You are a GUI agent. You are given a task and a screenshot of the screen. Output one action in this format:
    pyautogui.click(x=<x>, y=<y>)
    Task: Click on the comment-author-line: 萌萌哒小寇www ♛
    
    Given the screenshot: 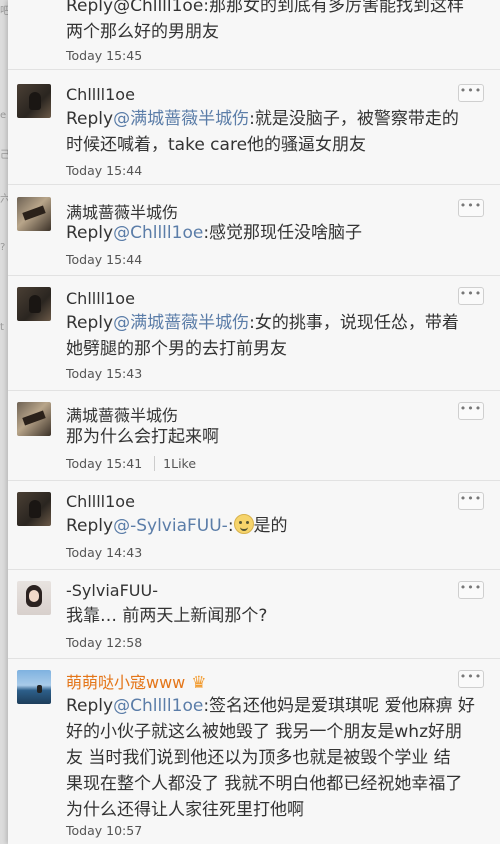 What is the action you would take?
    pyautogui.click(x=136, y=681)
    